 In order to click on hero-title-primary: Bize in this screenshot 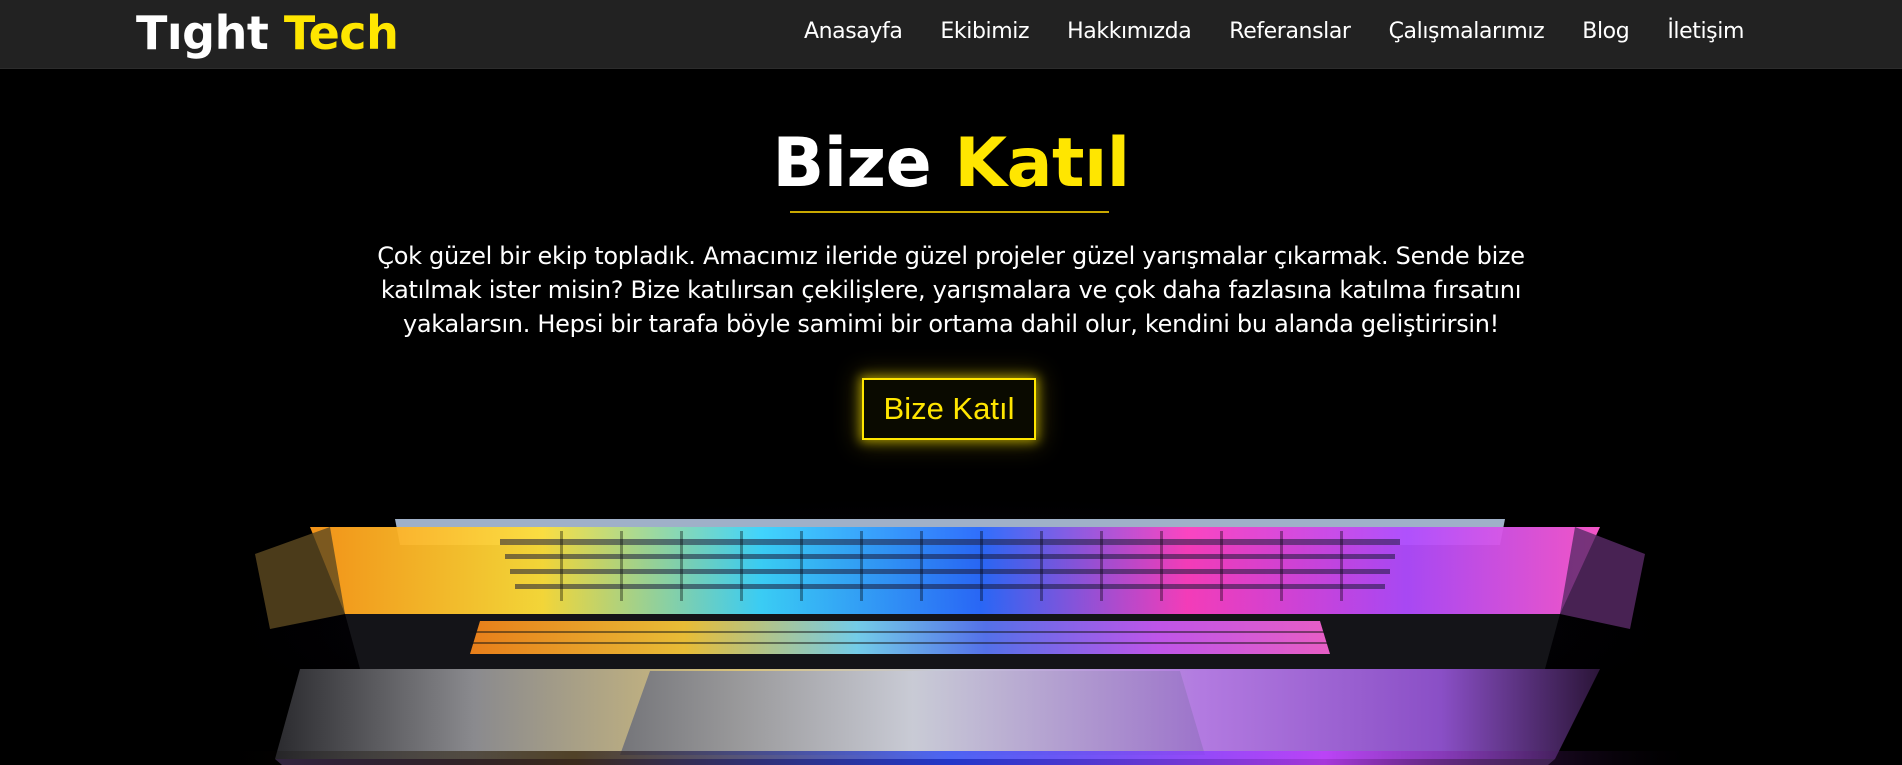, I will do `click(852, 163)`.